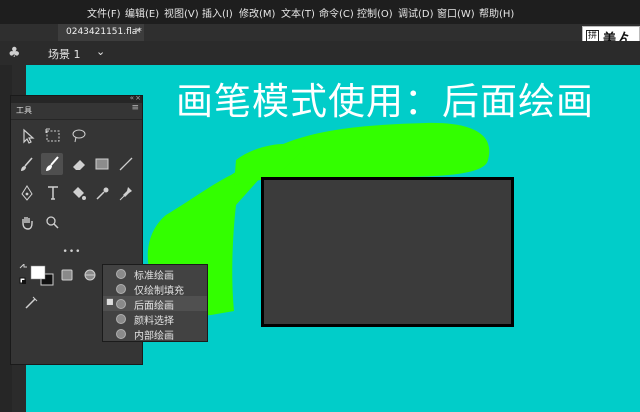 The width and height of the screenshot is (640, 412). Describe the element at coordinates (181, 12) in the screenshot. I see `menu-view: 视图(V)` at that location.